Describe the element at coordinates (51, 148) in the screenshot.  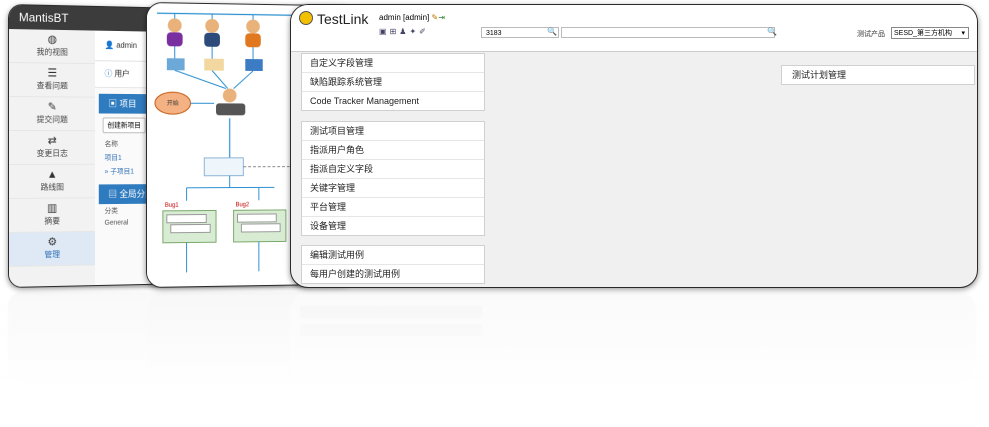
I see `sidebar-item-changelog: ⇄ 变更日志` at that location.